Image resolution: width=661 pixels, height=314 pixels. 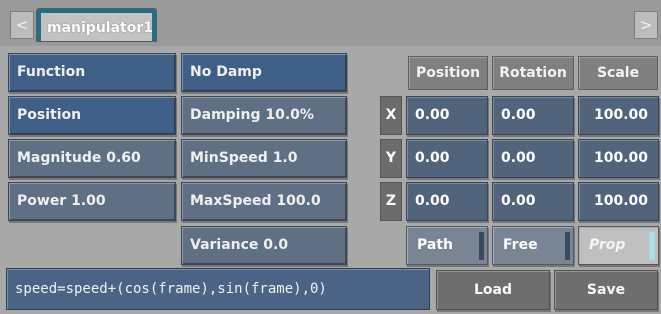 What do you see at coordinates (391, 115) in the screenshot?
I see `axis-x-label: X` at bounding box center [391, 115].